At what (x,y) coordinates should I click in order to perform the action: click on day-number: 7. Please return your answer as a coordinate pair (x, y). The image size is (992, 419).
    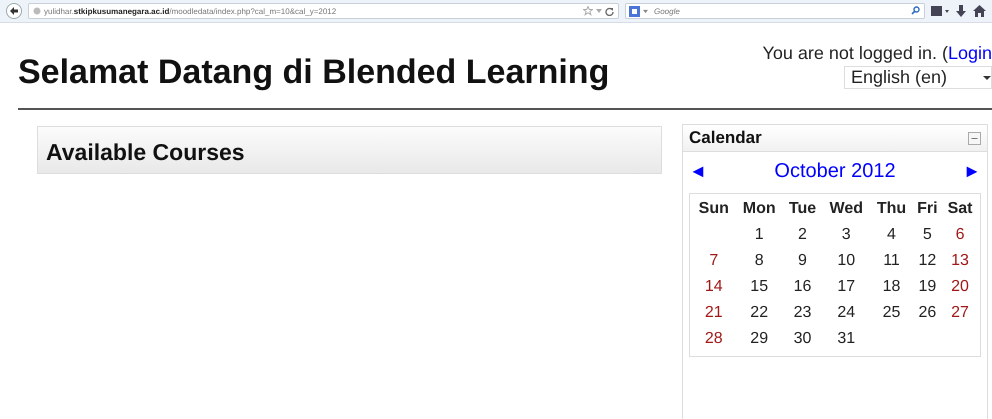
    Looking at the image, I should click on (713, 260).